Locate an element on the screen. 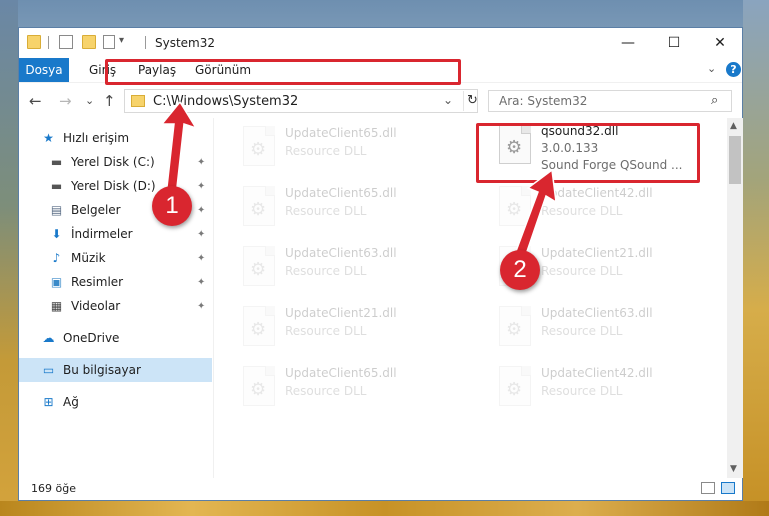 The height and width of the screenshot is (516, 769). step-1-badge: 1 is located at coordinates (172, 206).